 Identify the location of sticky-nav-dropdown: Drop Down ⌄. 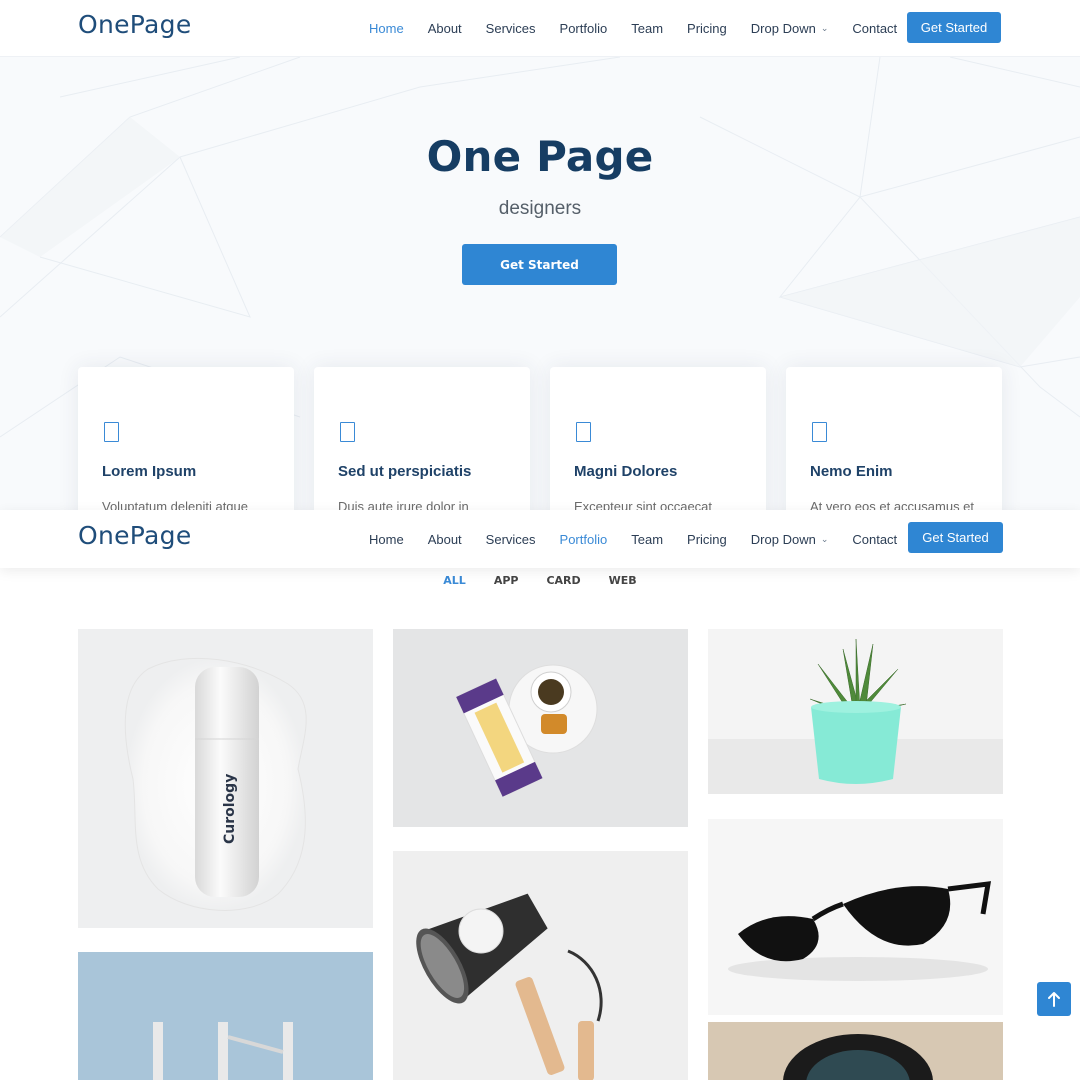
(790, 539).